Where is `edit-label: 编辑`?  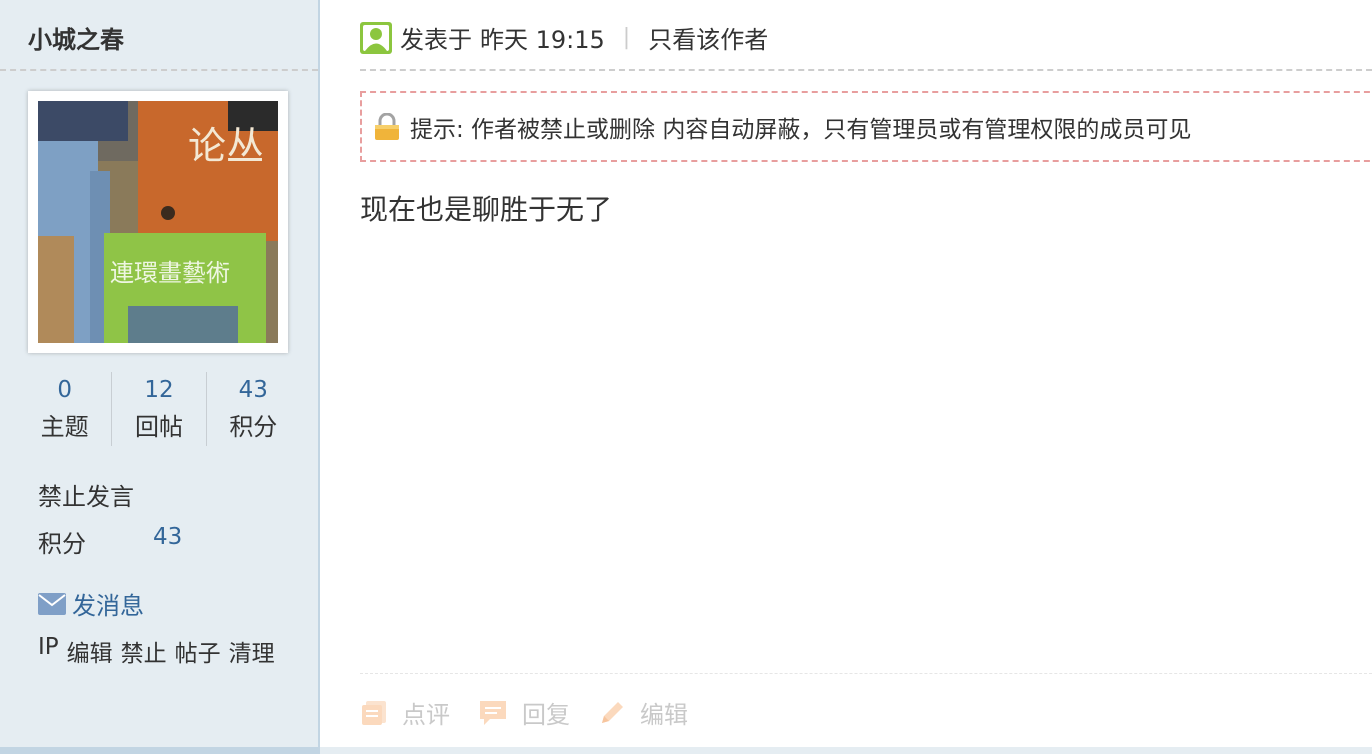 edit-label: 编辑 is located at coordinates (664, 715).